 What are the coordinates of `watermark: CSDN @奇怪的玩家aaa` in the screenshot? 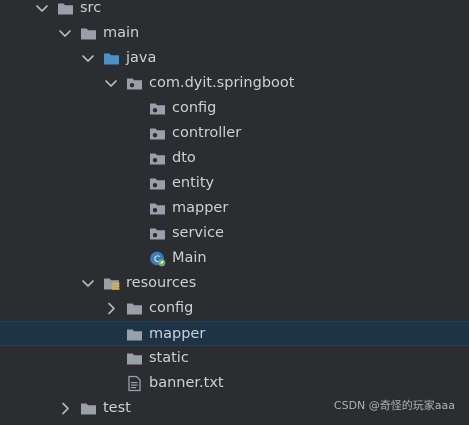 It's located at (394, 405).